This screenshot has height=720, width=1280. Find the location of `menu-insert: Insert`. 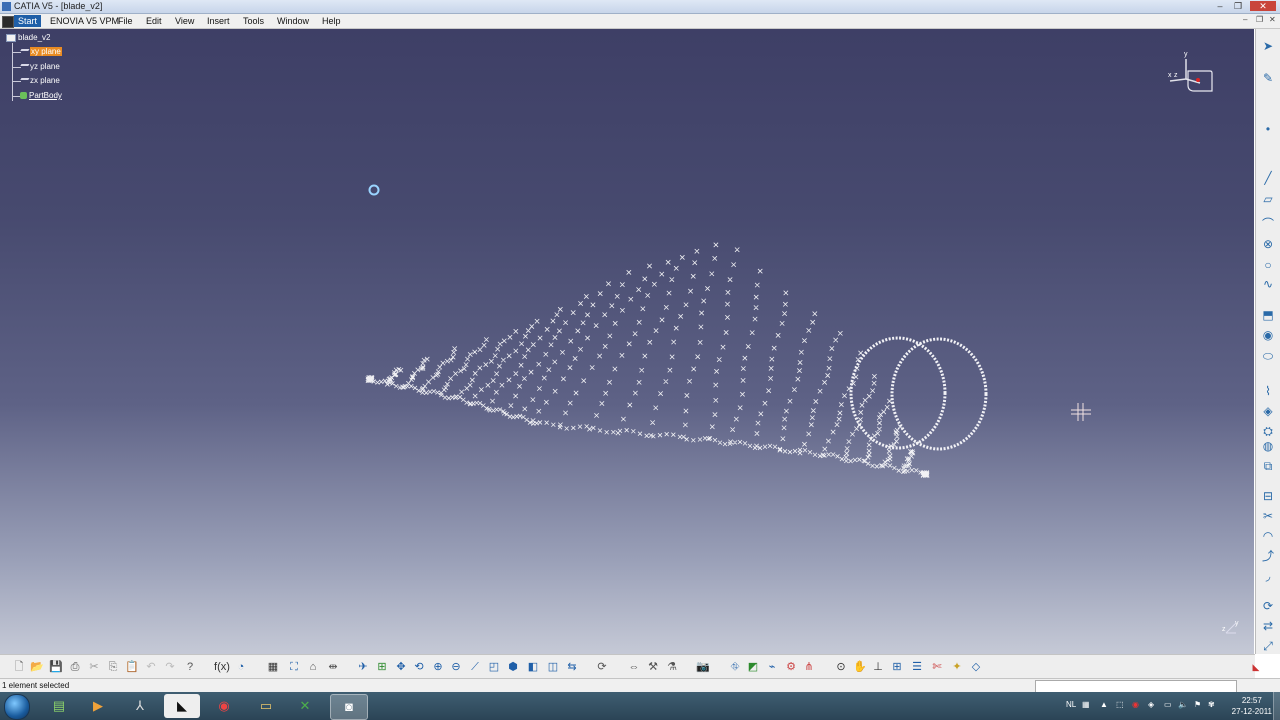

menu-insert: Insert is located at coordinates (218, 21).